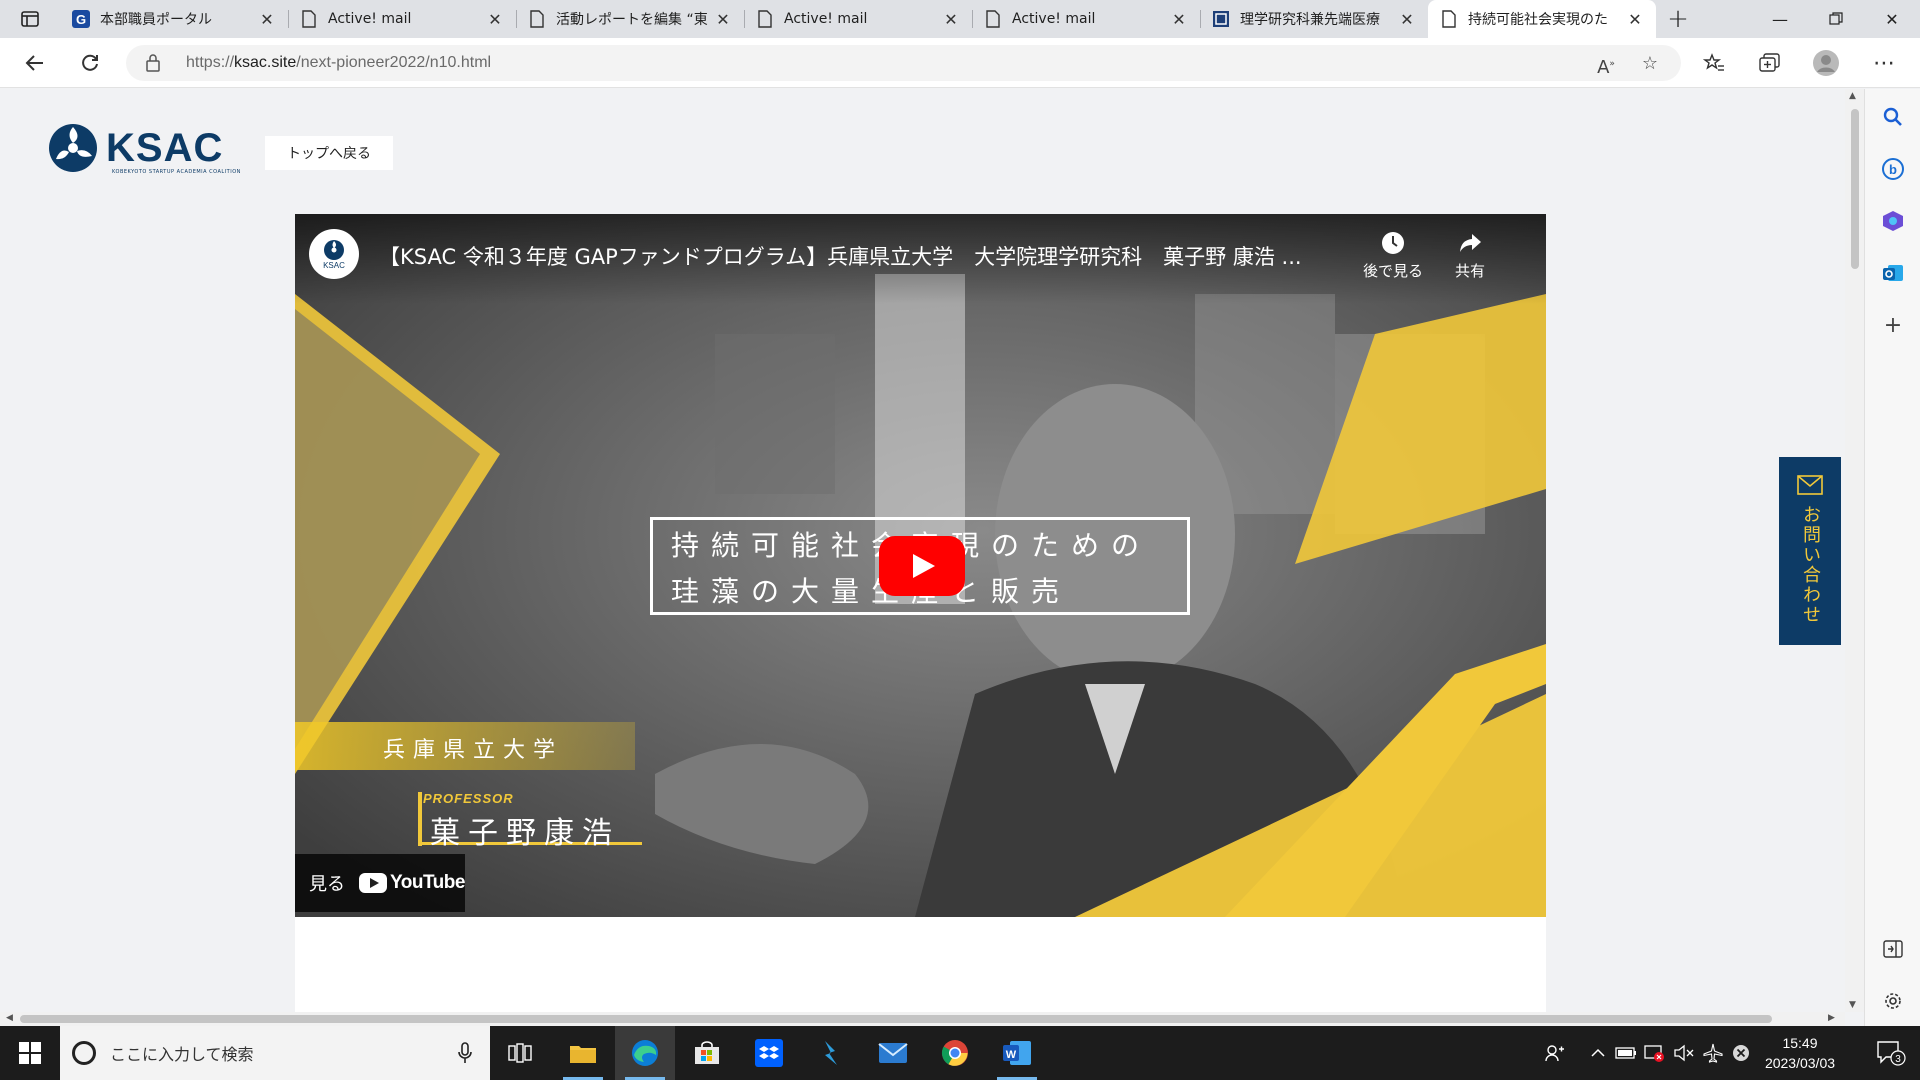 Image resolution: width=1920 pixels, height=1080 pixels. Describe the element at coordinates (583, 1053) in the screenshot. I see `file-explorer-icon` at that location.